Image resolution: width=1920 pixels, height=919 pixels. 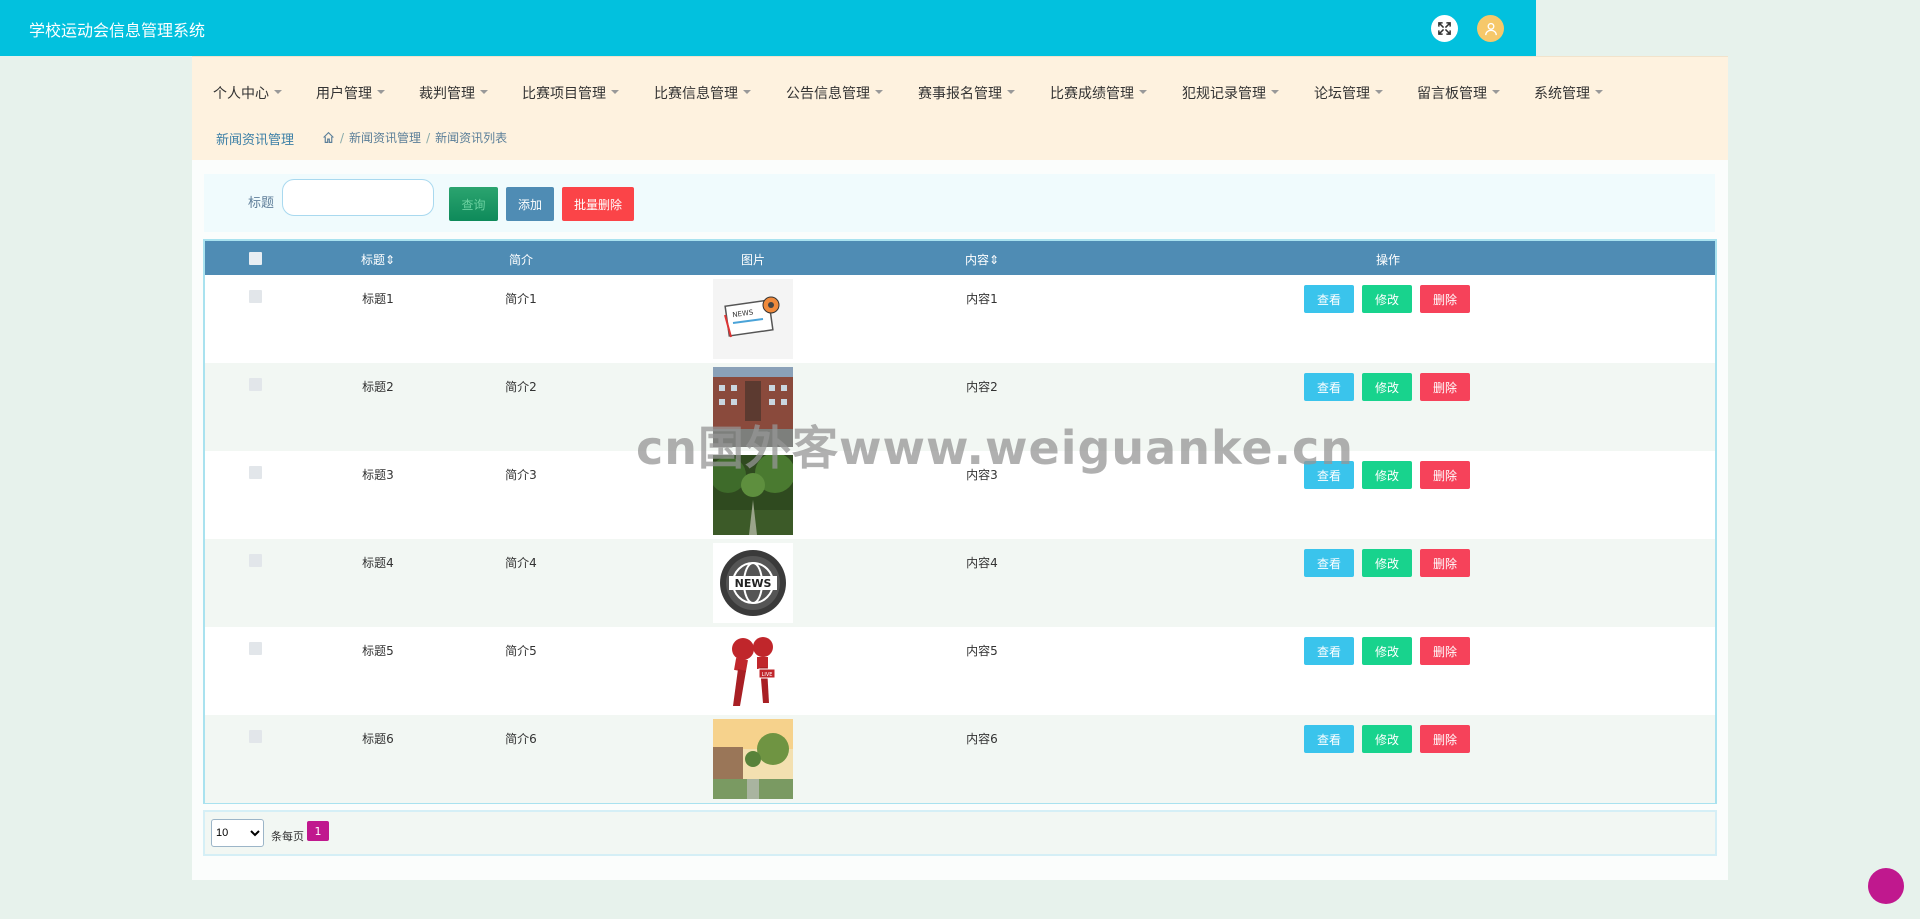 What do you see at coordinates (117, 30) in the screenshot?
I see `app-title: 学校运动会信息管理系统` at bounding box center [117, 30].